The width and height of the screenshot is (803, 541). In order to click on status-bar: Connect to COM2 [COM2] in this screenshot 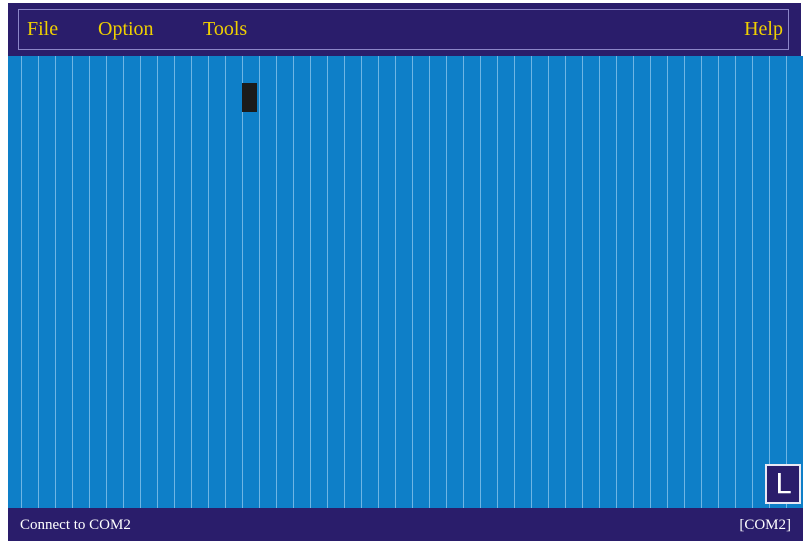, I will do `click(405, 524)`.